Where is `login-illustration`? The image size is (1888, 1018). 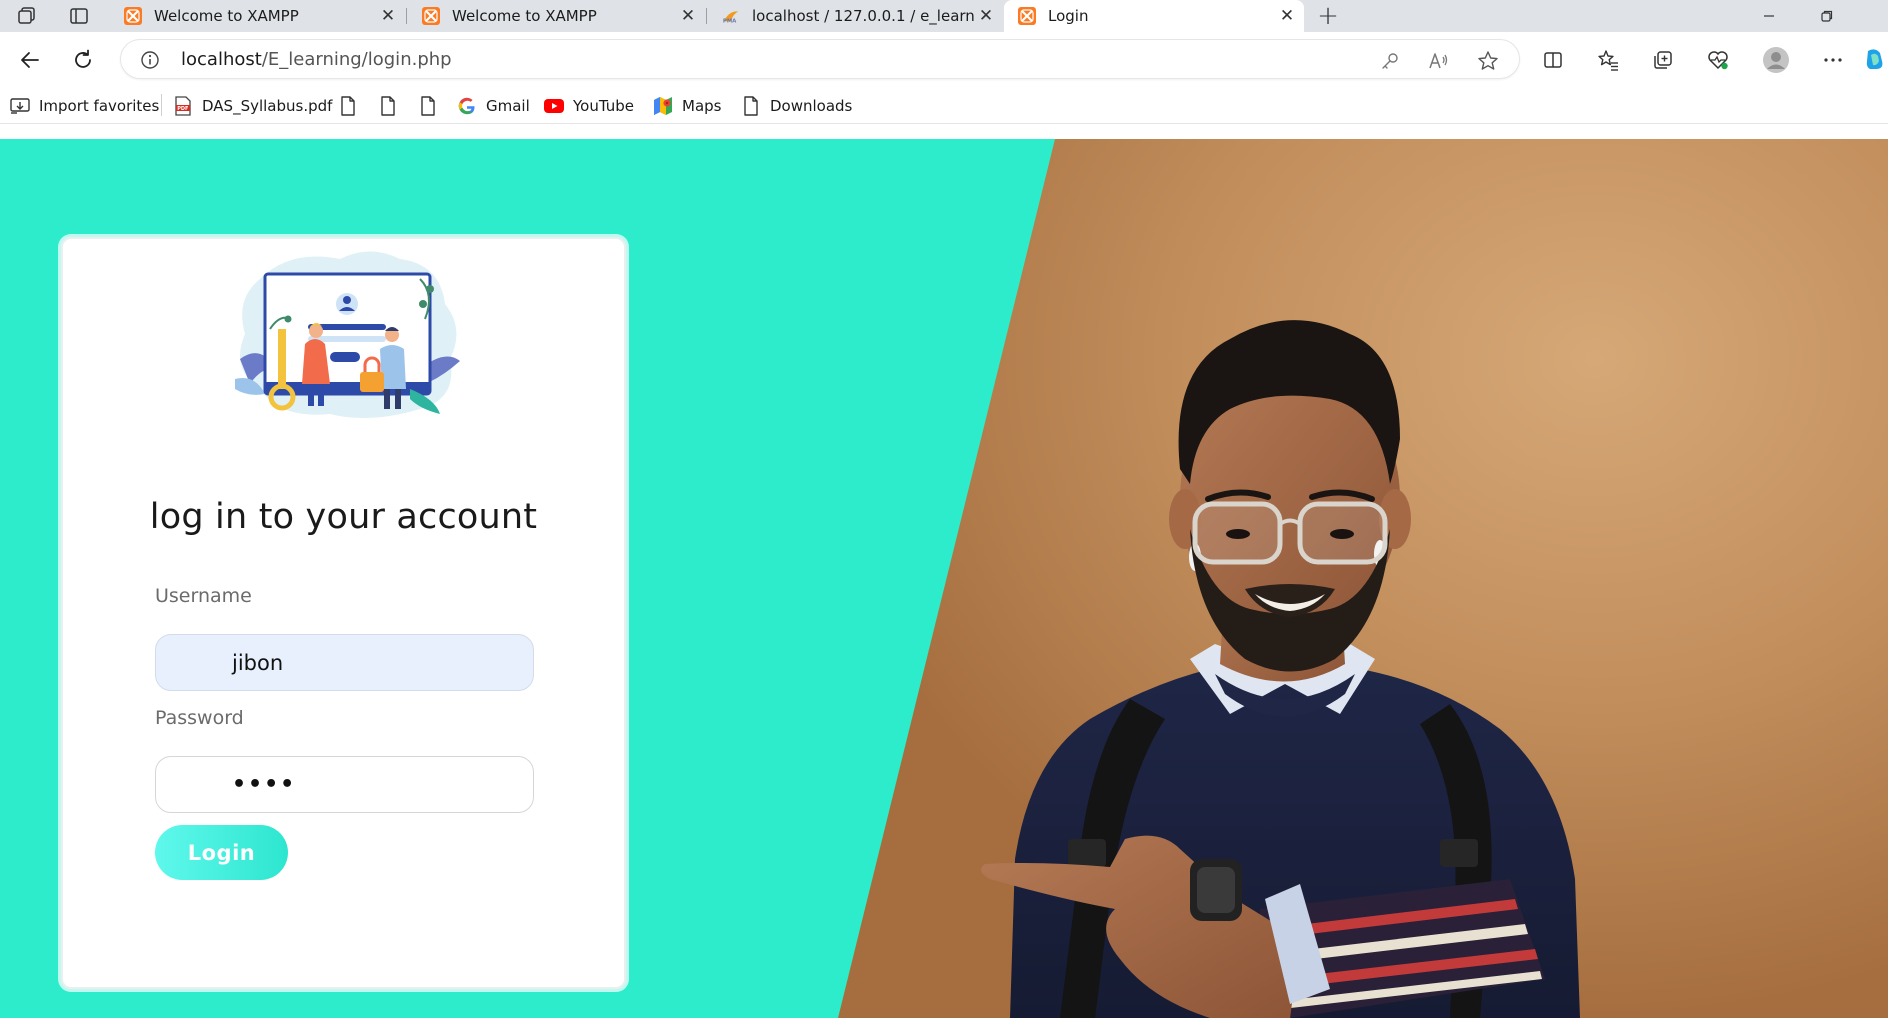
login-illustration is located at coordinates (347, 334).